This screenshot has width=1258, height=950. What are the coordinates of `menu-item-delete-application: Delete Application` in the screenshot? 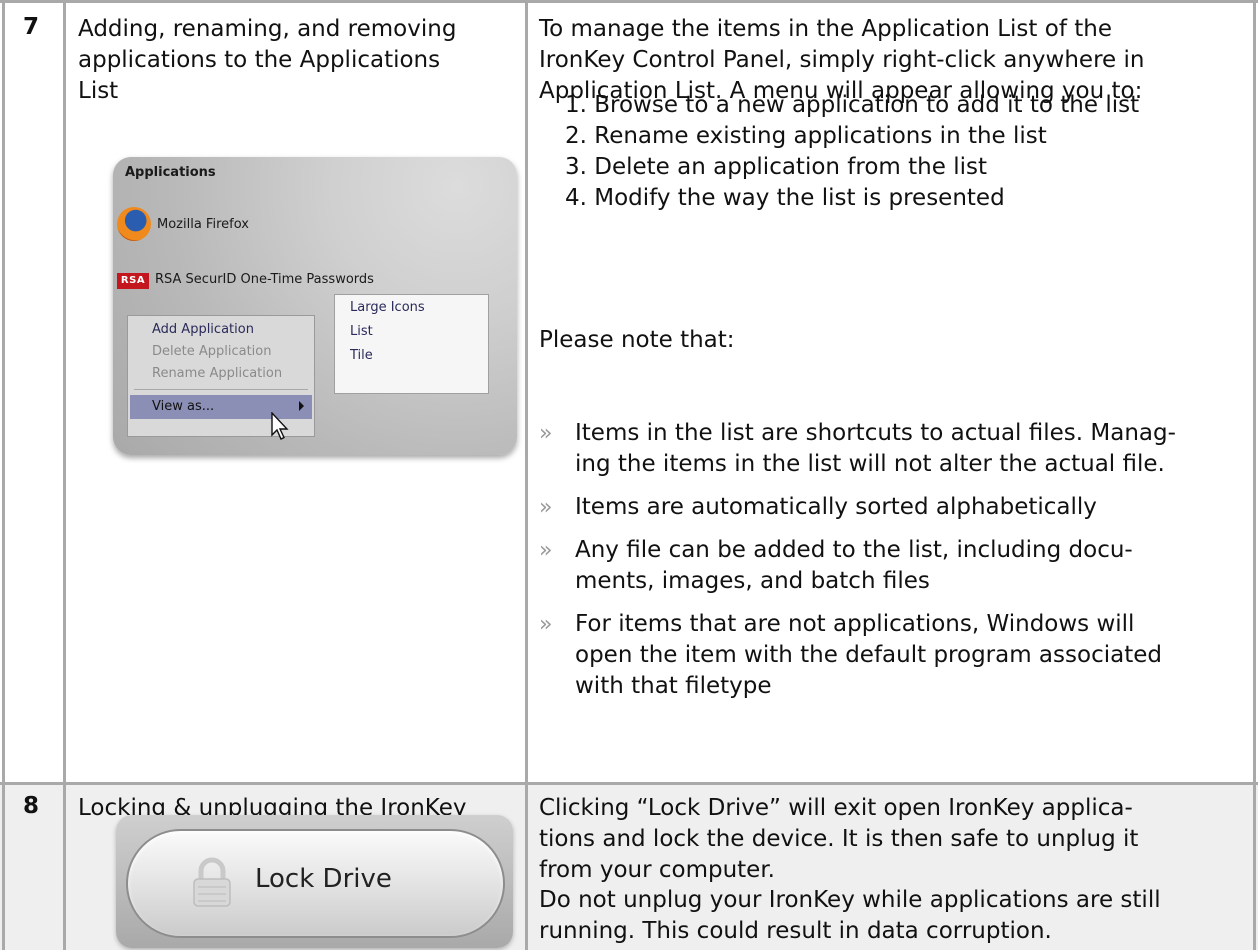 It's located at (211, 351).